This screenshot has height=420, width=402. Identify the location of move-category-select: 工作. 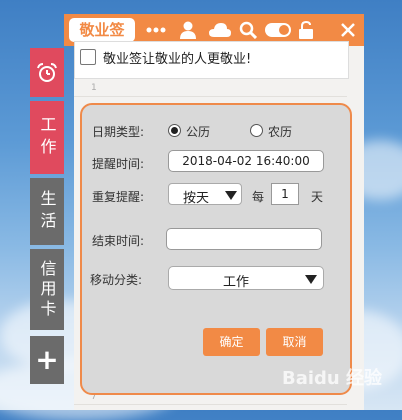
(246, 278).